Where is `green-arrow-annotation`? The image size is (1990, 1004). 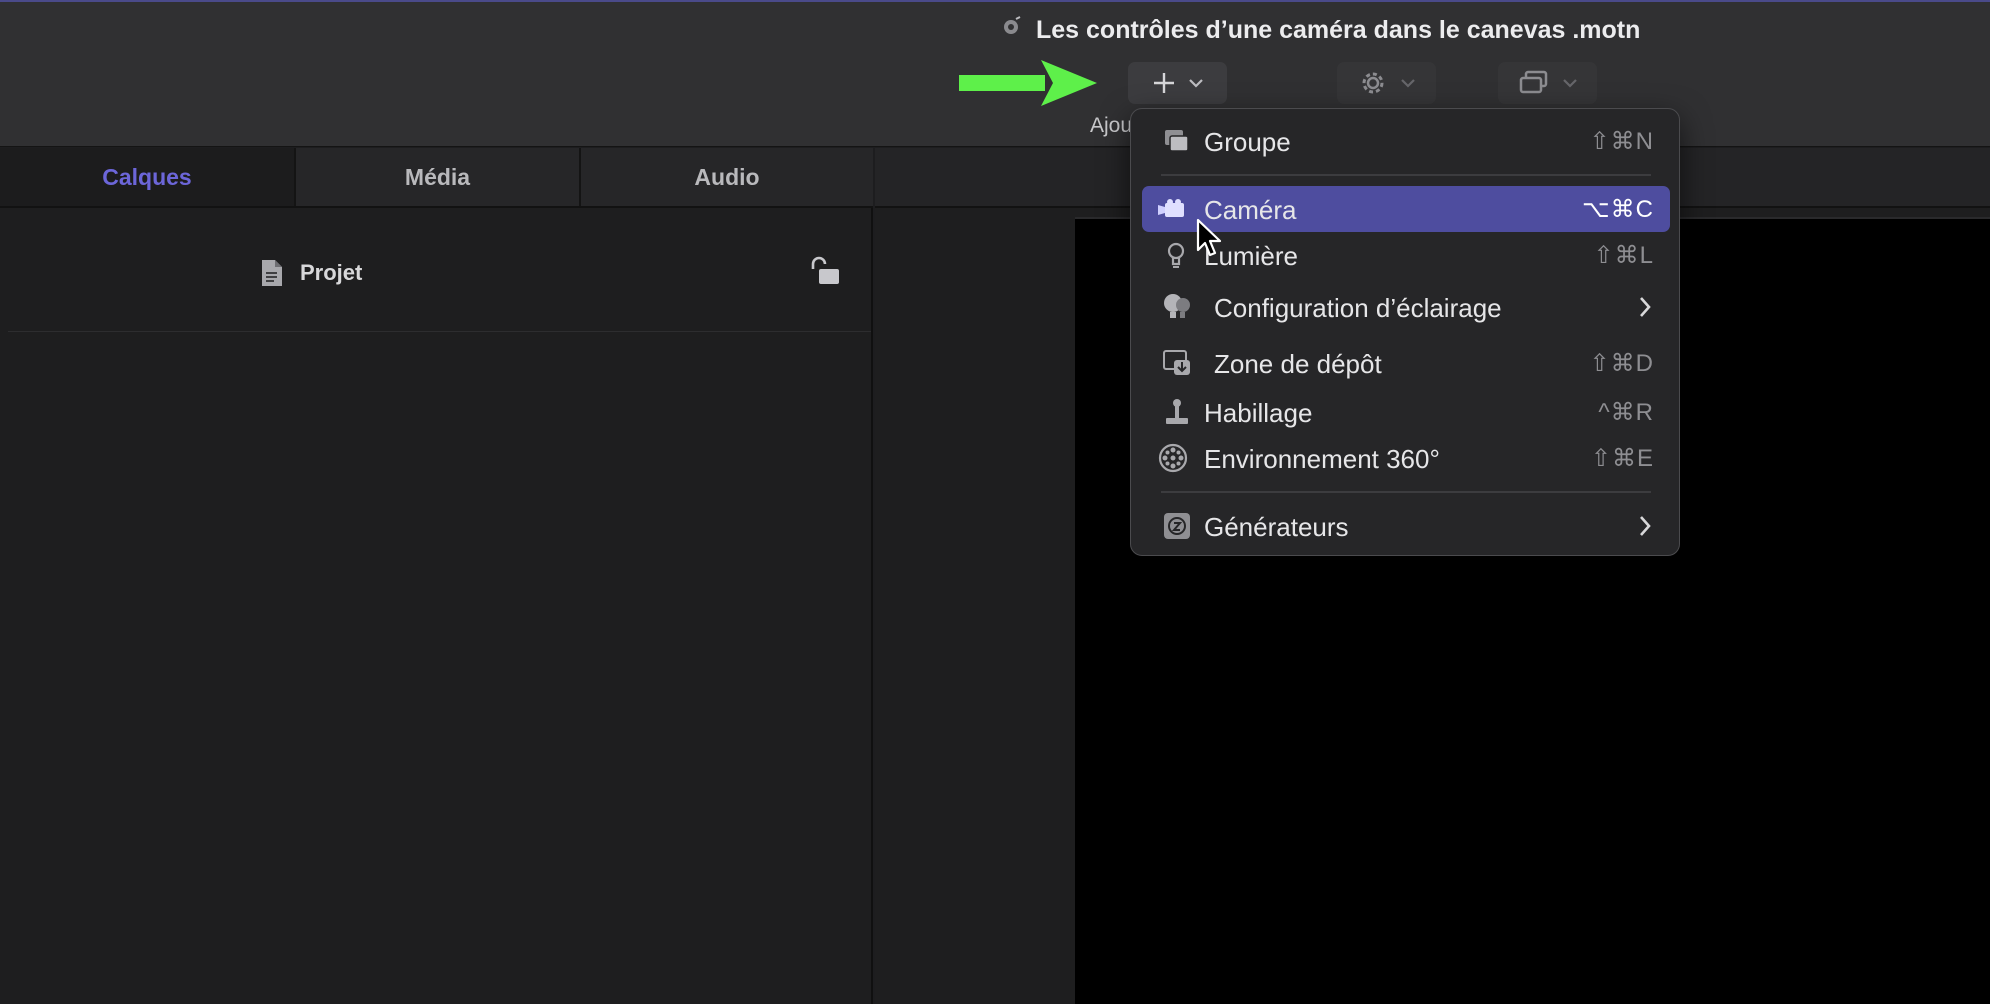
green-arrow-annotation is located at coordinates (1028, 83).